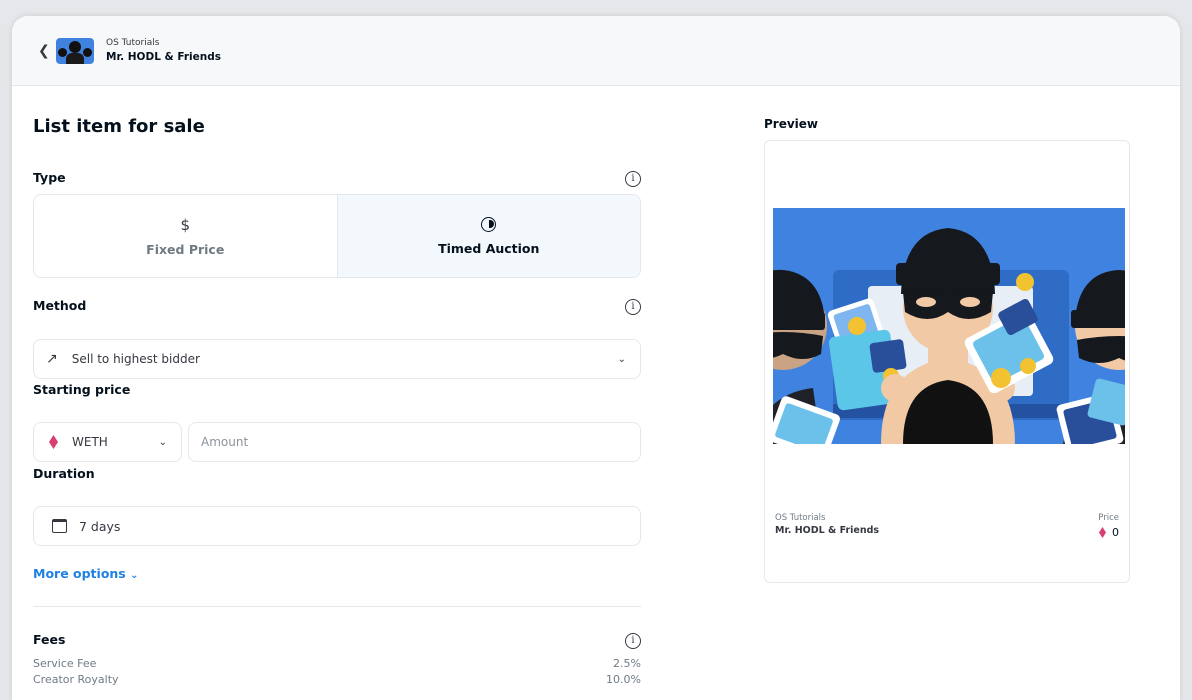 The image size is (1192, 700). What do you see at coordinates (75, 50) in the screenshot?
I see `collection-thumbnail` at bounding box center [75, 50].